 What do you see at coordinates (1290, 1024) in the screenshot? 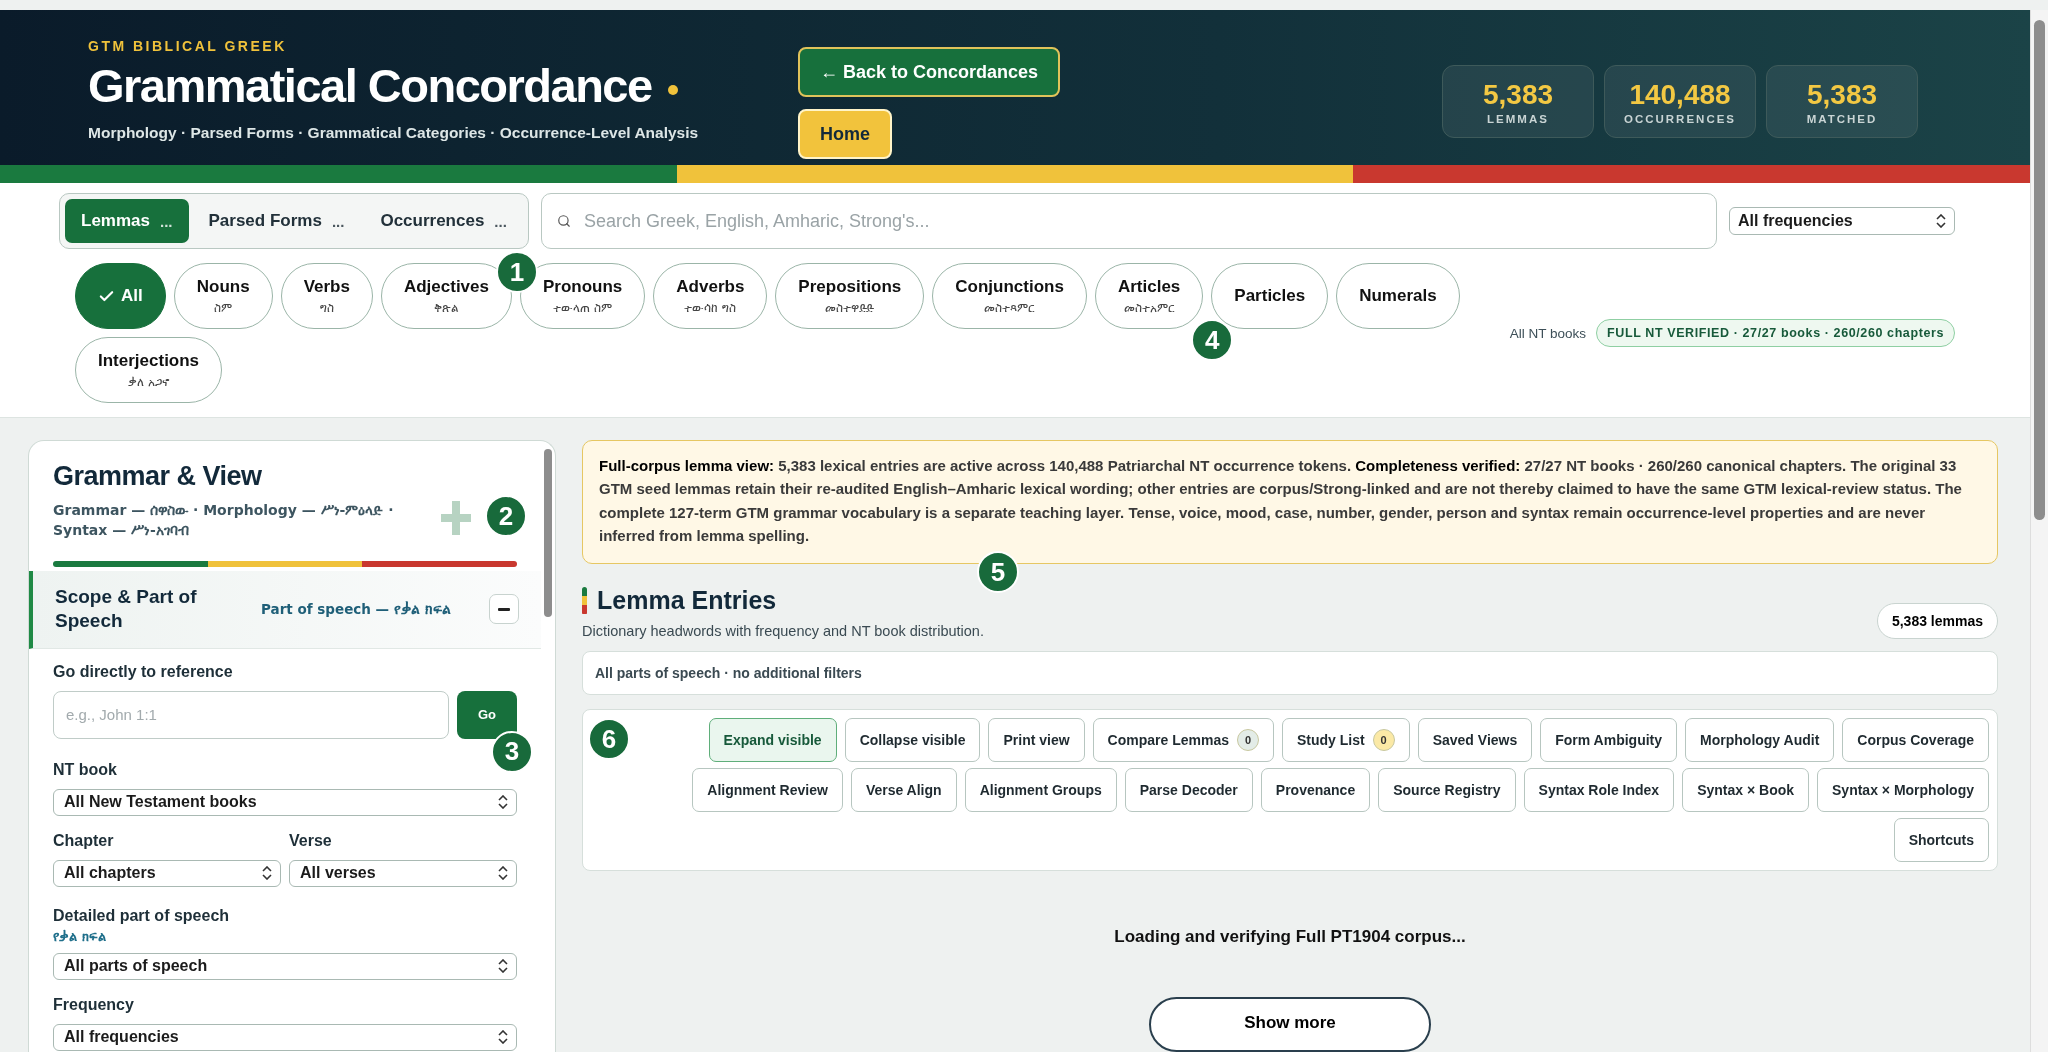
I see `show-more-button: Show more` at bounding box center [1290, 1024].